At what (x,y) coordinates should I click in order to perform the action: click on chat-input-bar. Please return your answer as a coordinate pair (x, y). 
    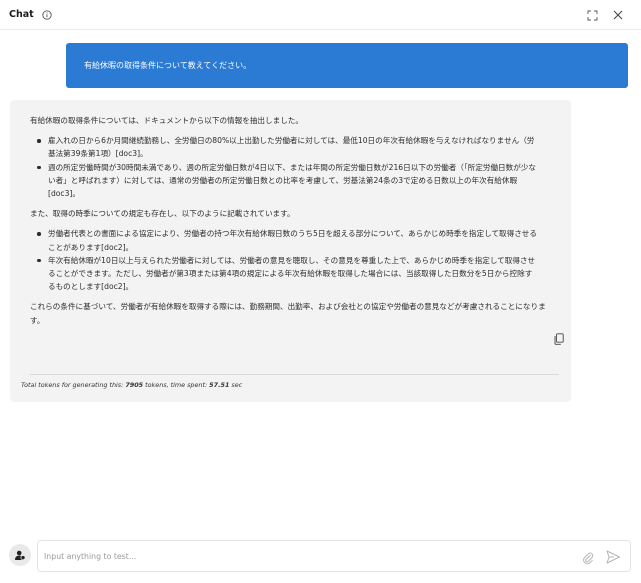
    Looking at the image, I should click on (320, 556).